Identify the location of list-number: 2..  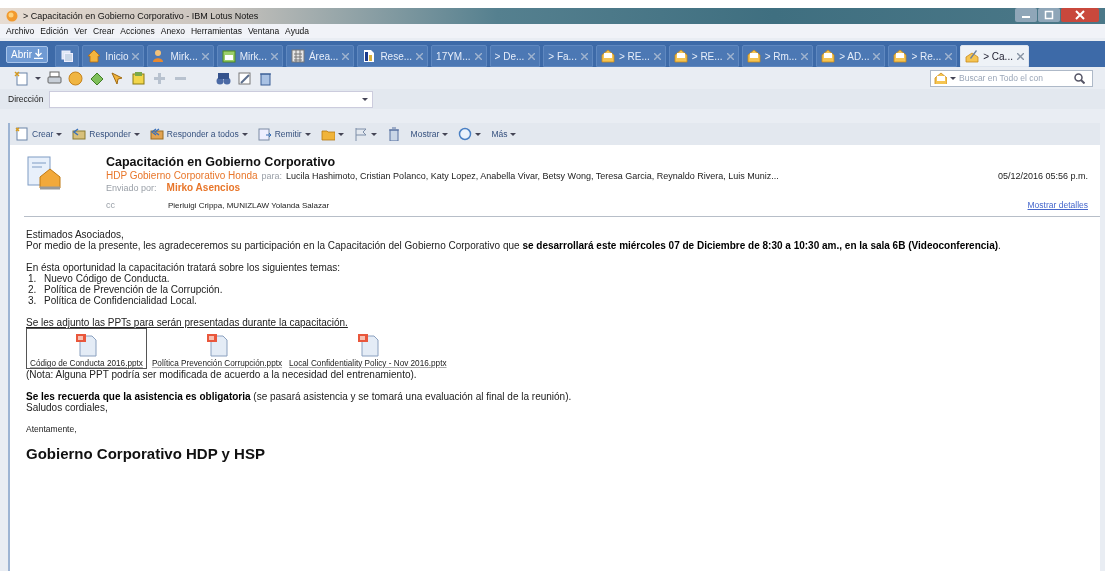
(32, 289).